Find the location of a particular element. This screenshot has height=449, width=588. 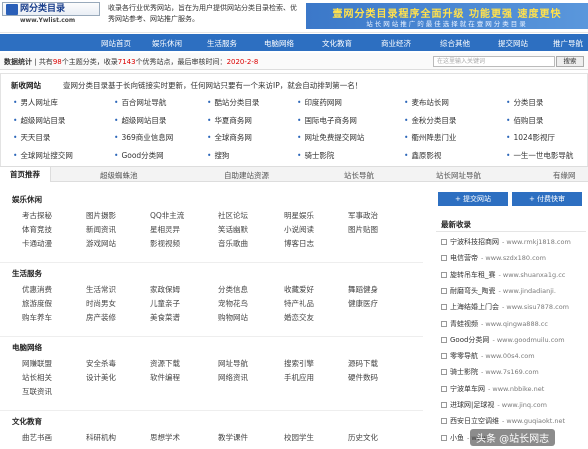

category-link: 特产礼品 is located at coordinates (299, 303).